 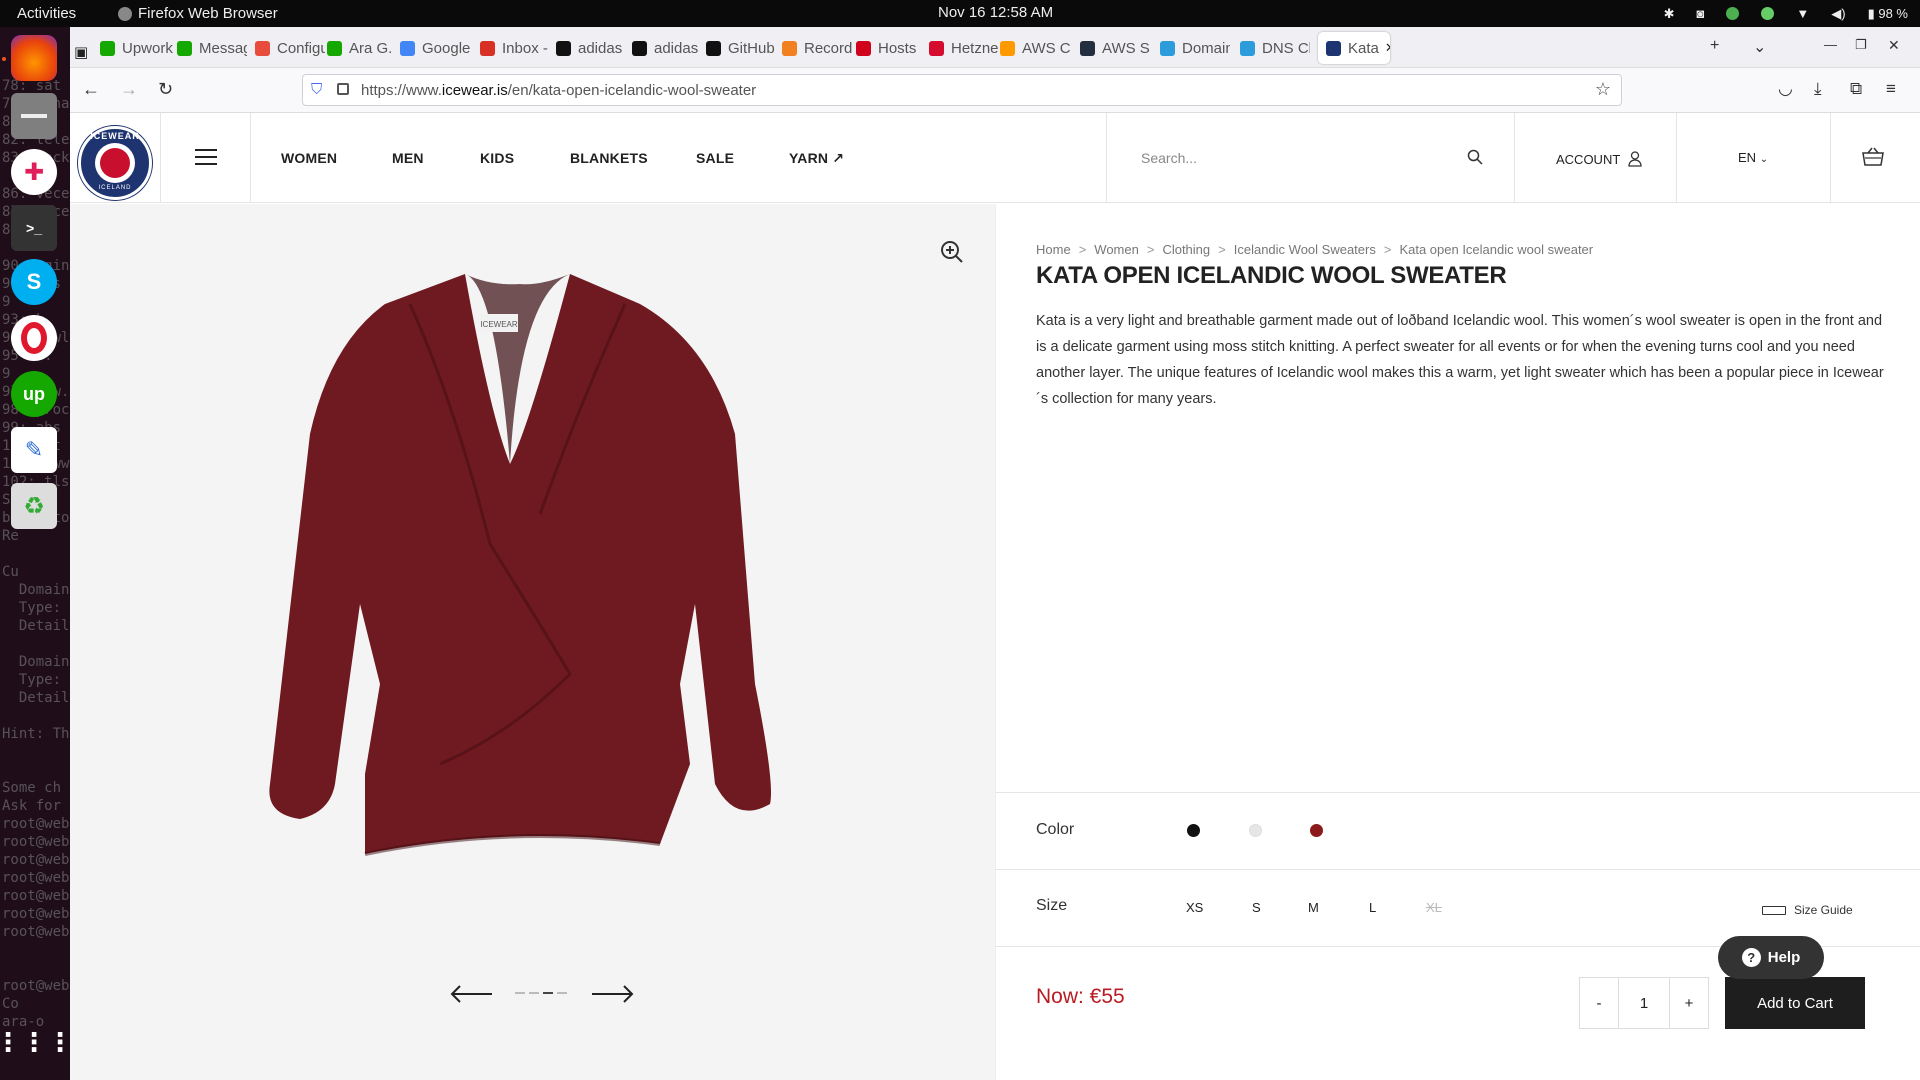 What do you see at coordinates (676, 48) in the screenshot?
I see `tab-label: adidas` at bounding box center [676, 48].